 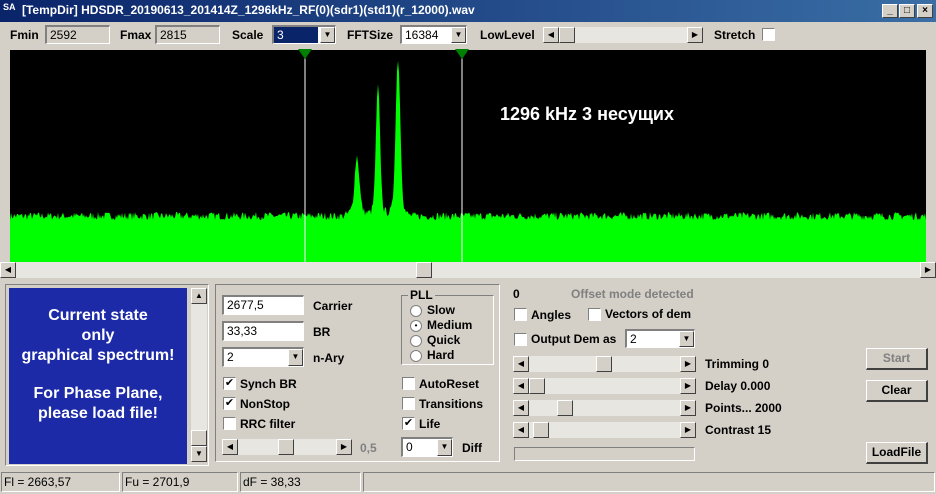 I want to click on nonstop-label: NonStop, so click(x=265, y=404).